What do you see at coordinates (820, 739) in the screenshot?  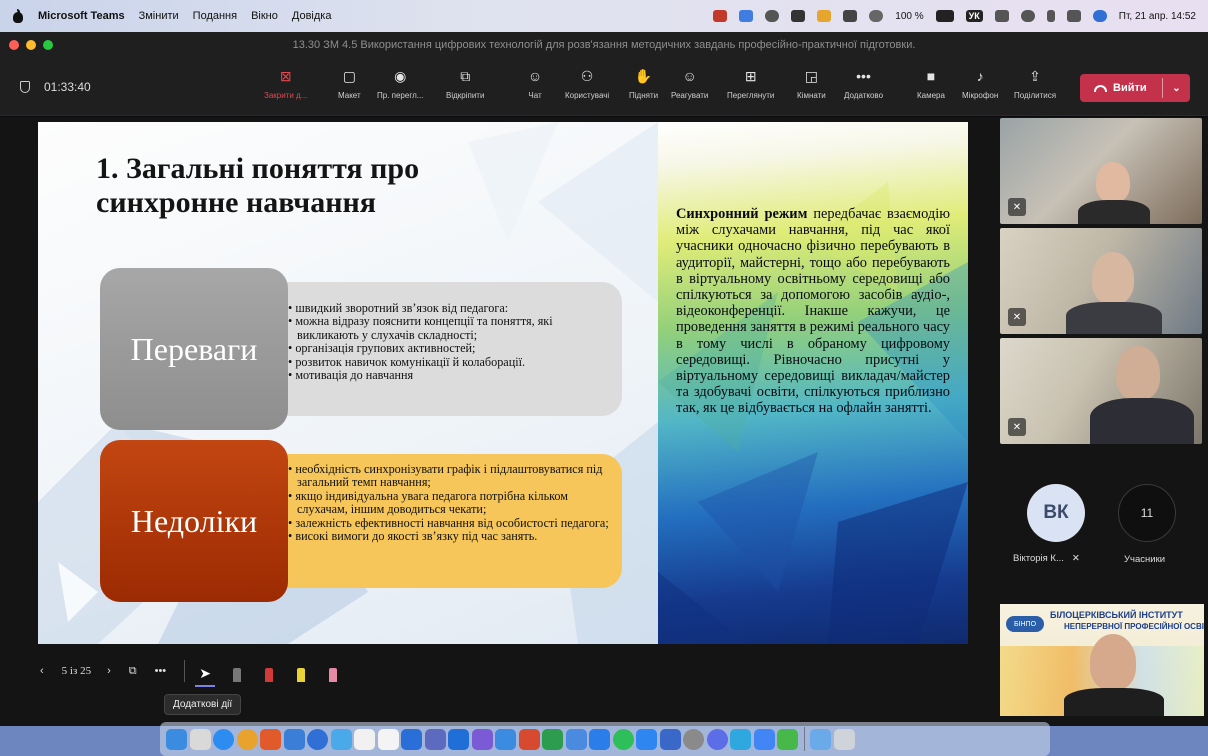 I see `downloads-folder-icon` at bounding box center [820, 739].